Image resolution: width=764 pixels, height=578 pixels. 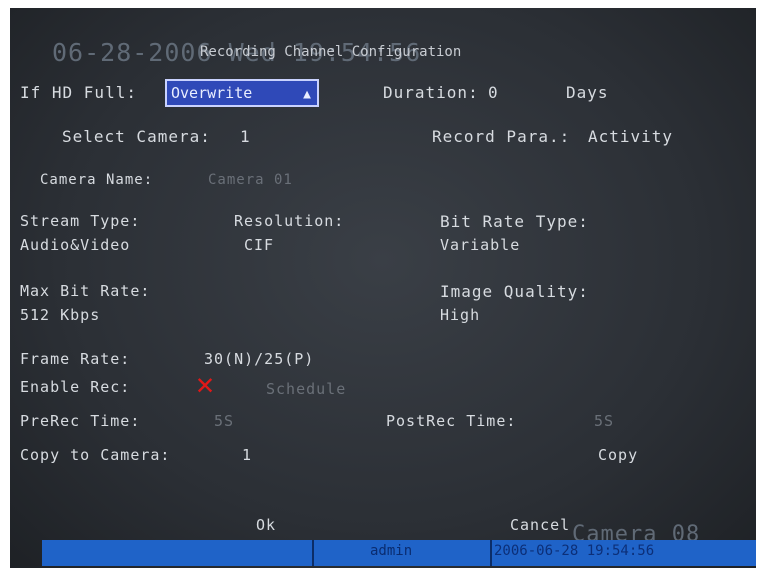 I want to click on duration-unit: Days, so click(x=587, y=92).